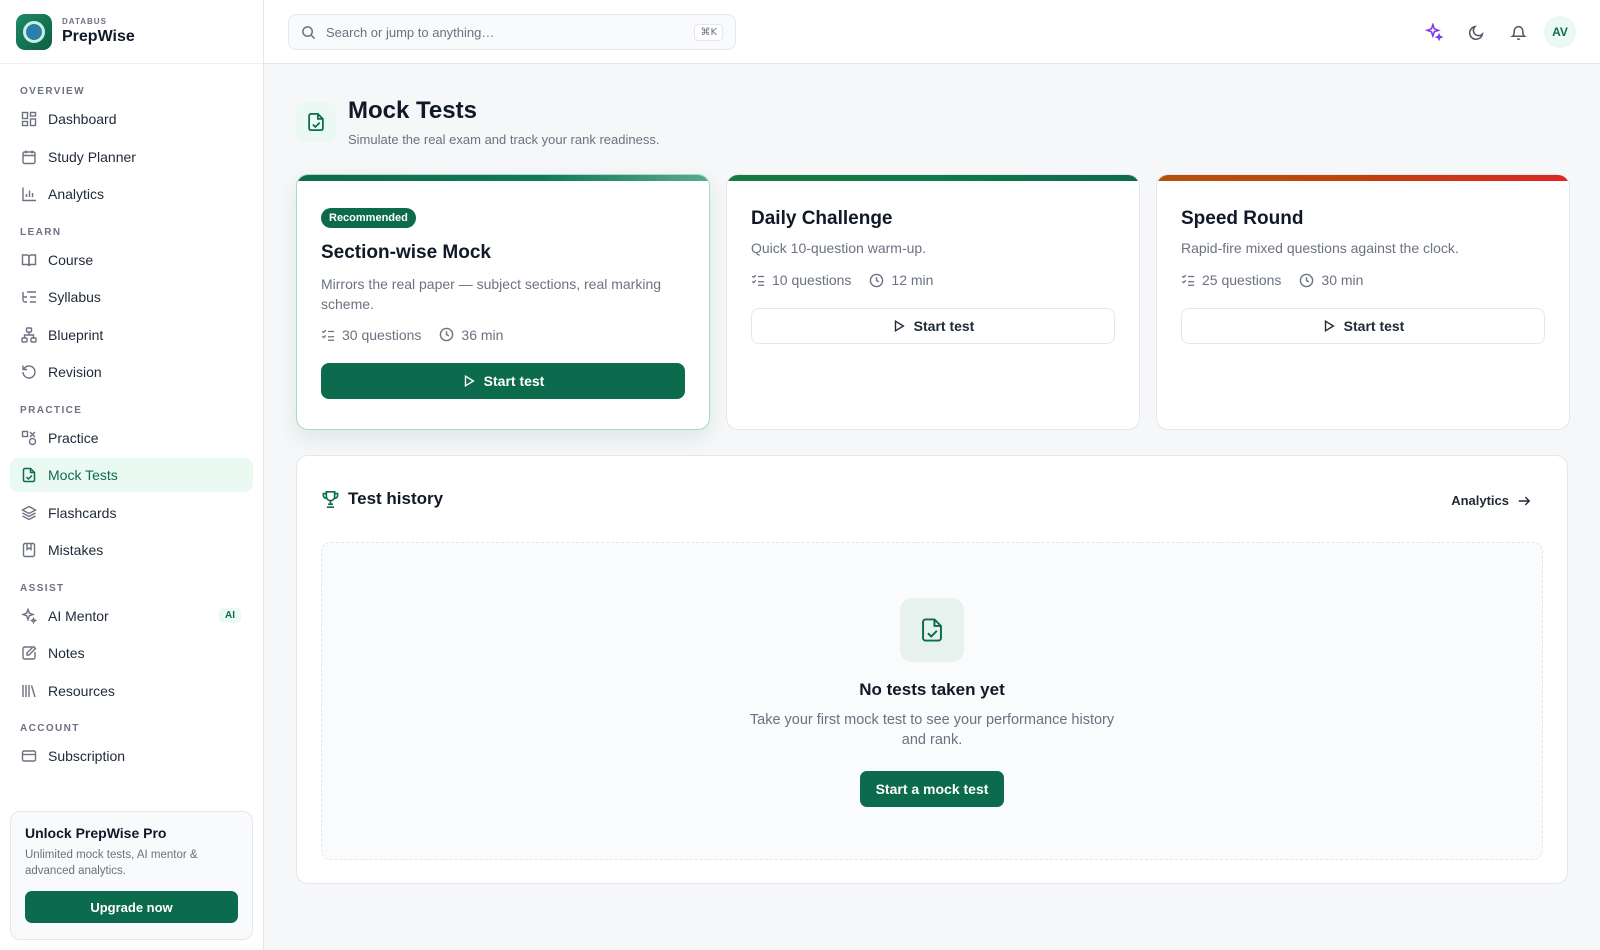 The image size is (1600, 950). What do you see at coordinates (1518, 32) in the screenshot?
I see `bell-icon` at bounding box center [1518, 32].